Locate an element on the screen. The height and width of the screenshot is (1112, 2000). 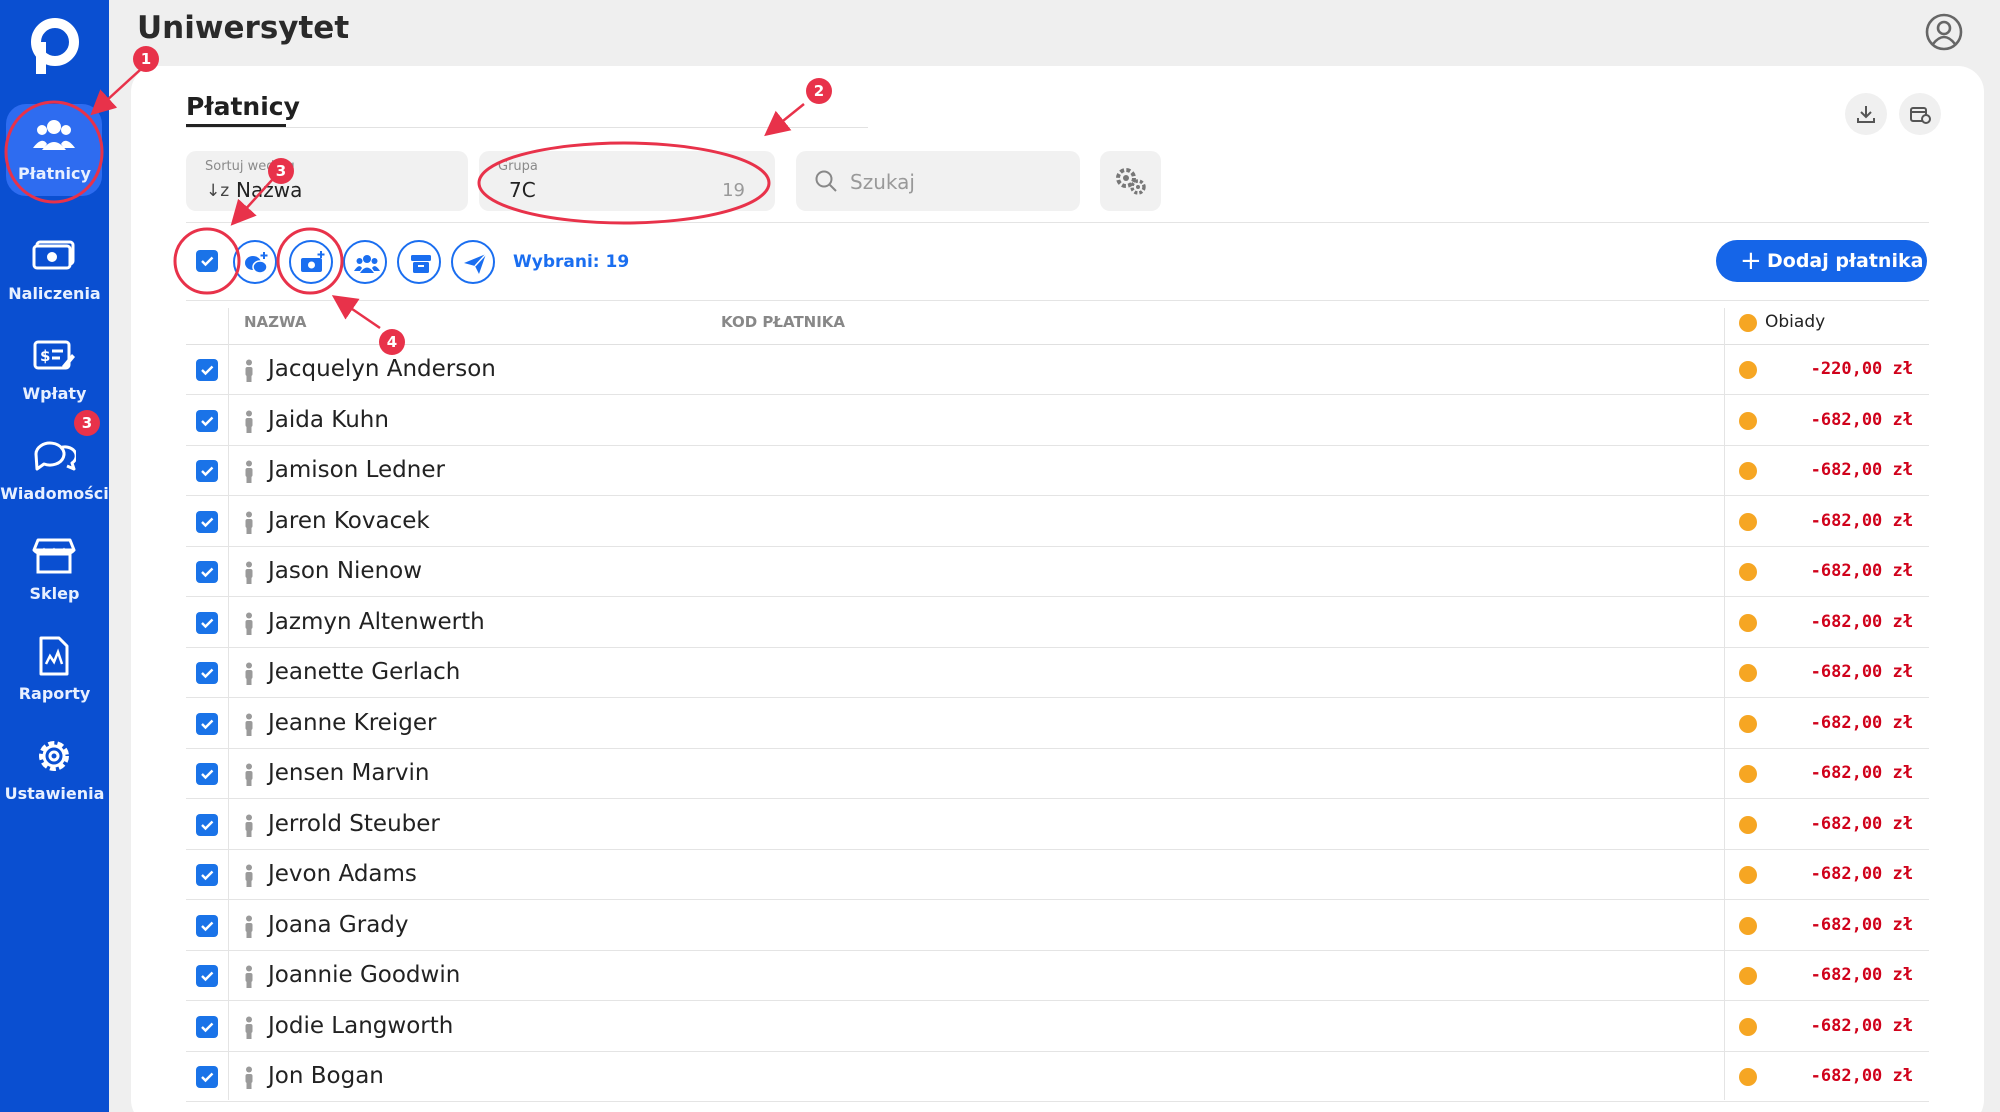
table-row: Jason Nienow -682,00 zł is located at coordinates (1057, 572).